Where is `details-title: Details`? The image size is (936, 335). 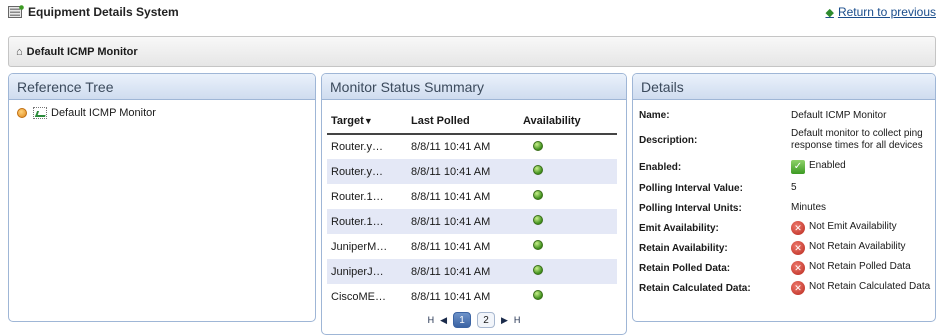 details-title: Details is located at coordinates (784, 87).